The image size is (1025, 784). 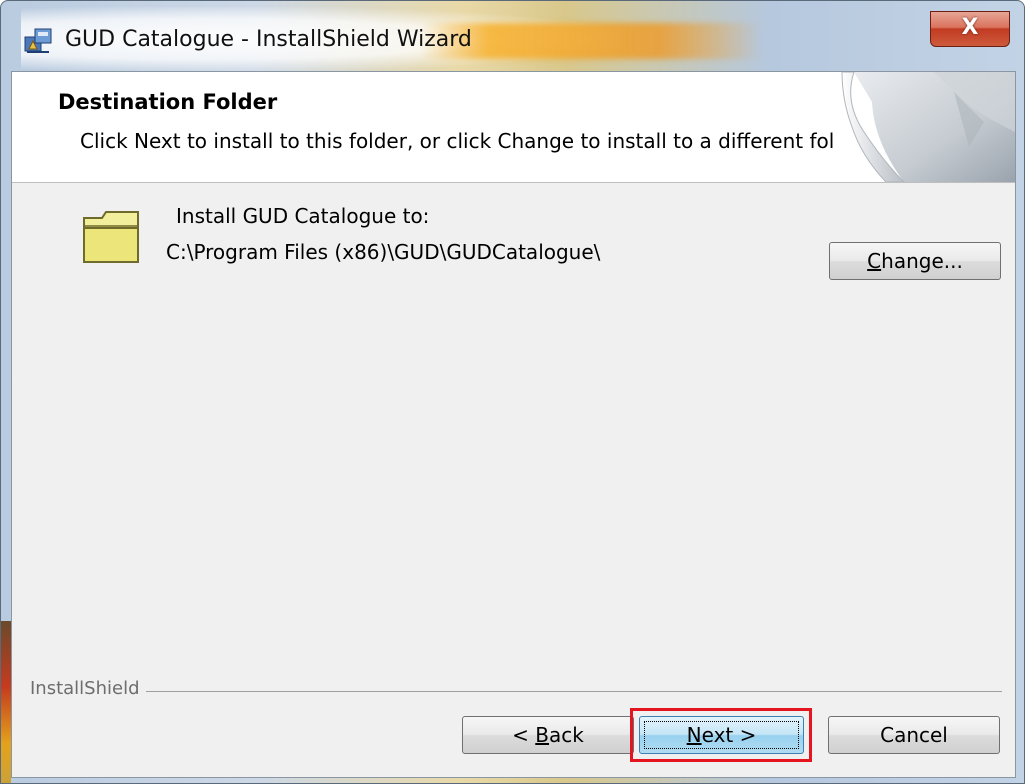 I want to click on footer-divider, so click(x=516, y=691).